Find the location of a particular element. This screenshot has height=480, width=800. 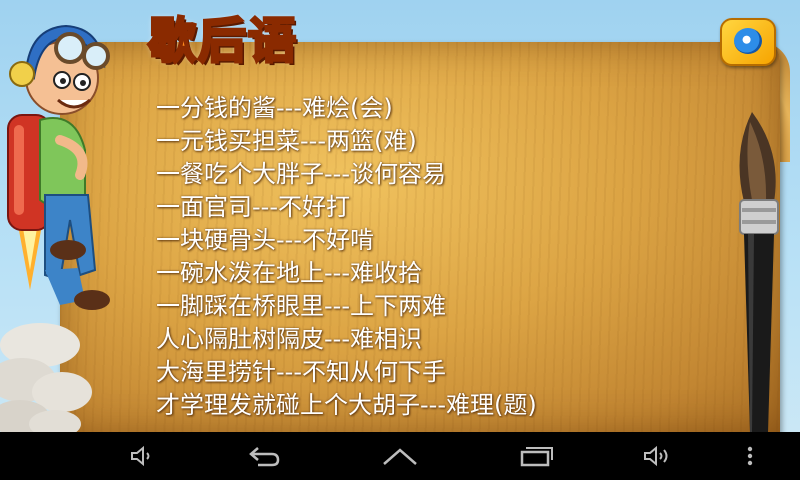

home-button is located at coordinates (400, 456).